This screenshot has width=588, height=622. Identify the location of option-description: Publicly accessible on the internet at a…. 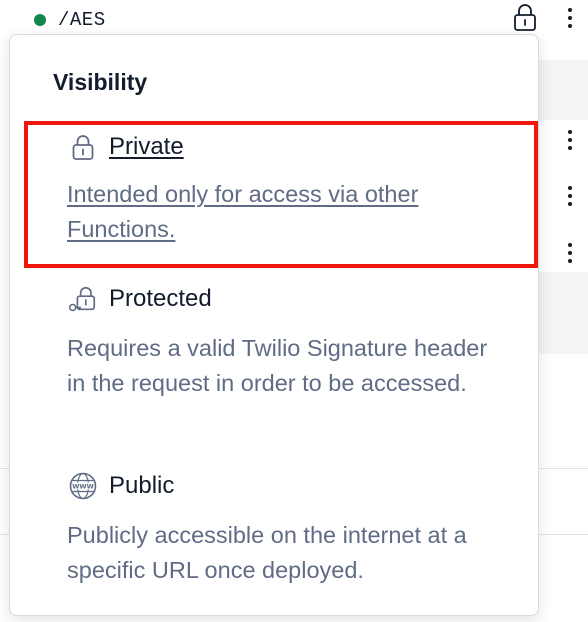
(267, 552).